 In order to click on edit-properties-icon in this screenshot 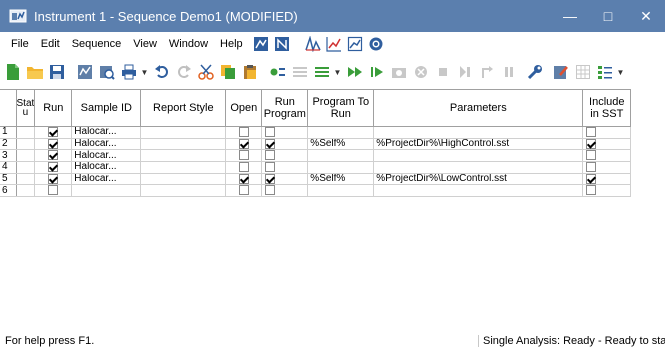, I will do `click(560, 72)`.